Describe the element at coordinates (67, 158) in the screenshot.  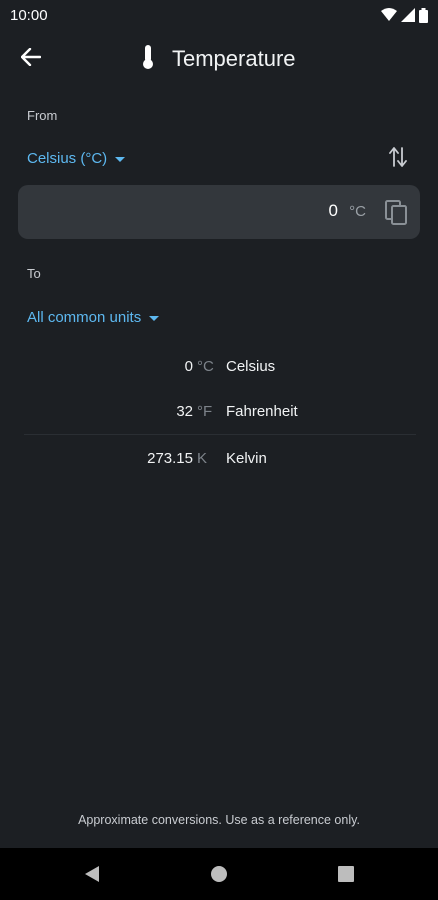
I see `from-unit-selected: Celsius (°C)` at that location.